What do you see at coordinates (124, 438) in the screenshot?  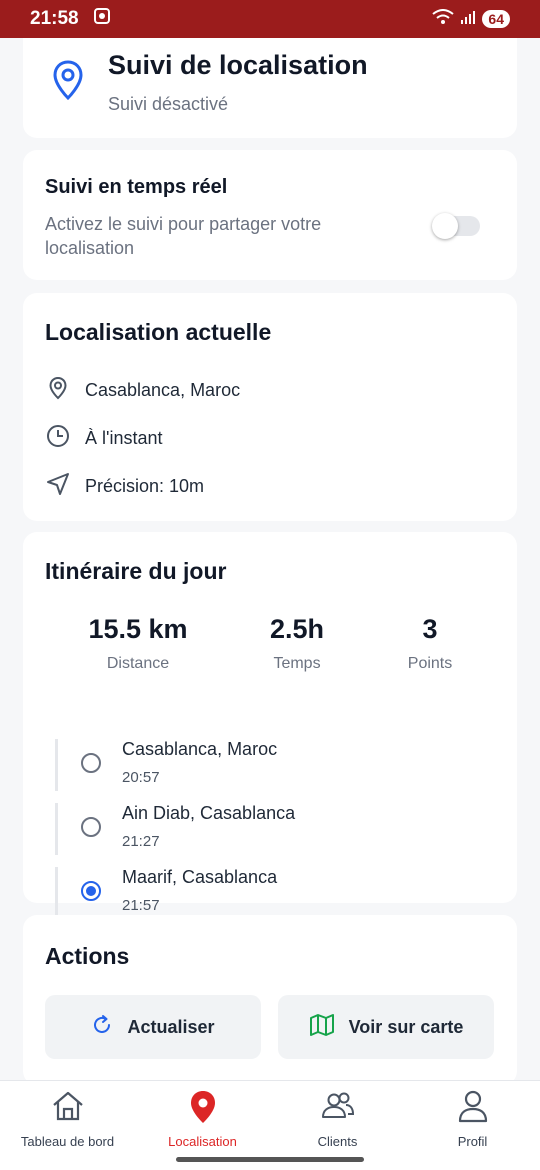 I see `location-time: À l'instant` at bounding box center [124, 438].